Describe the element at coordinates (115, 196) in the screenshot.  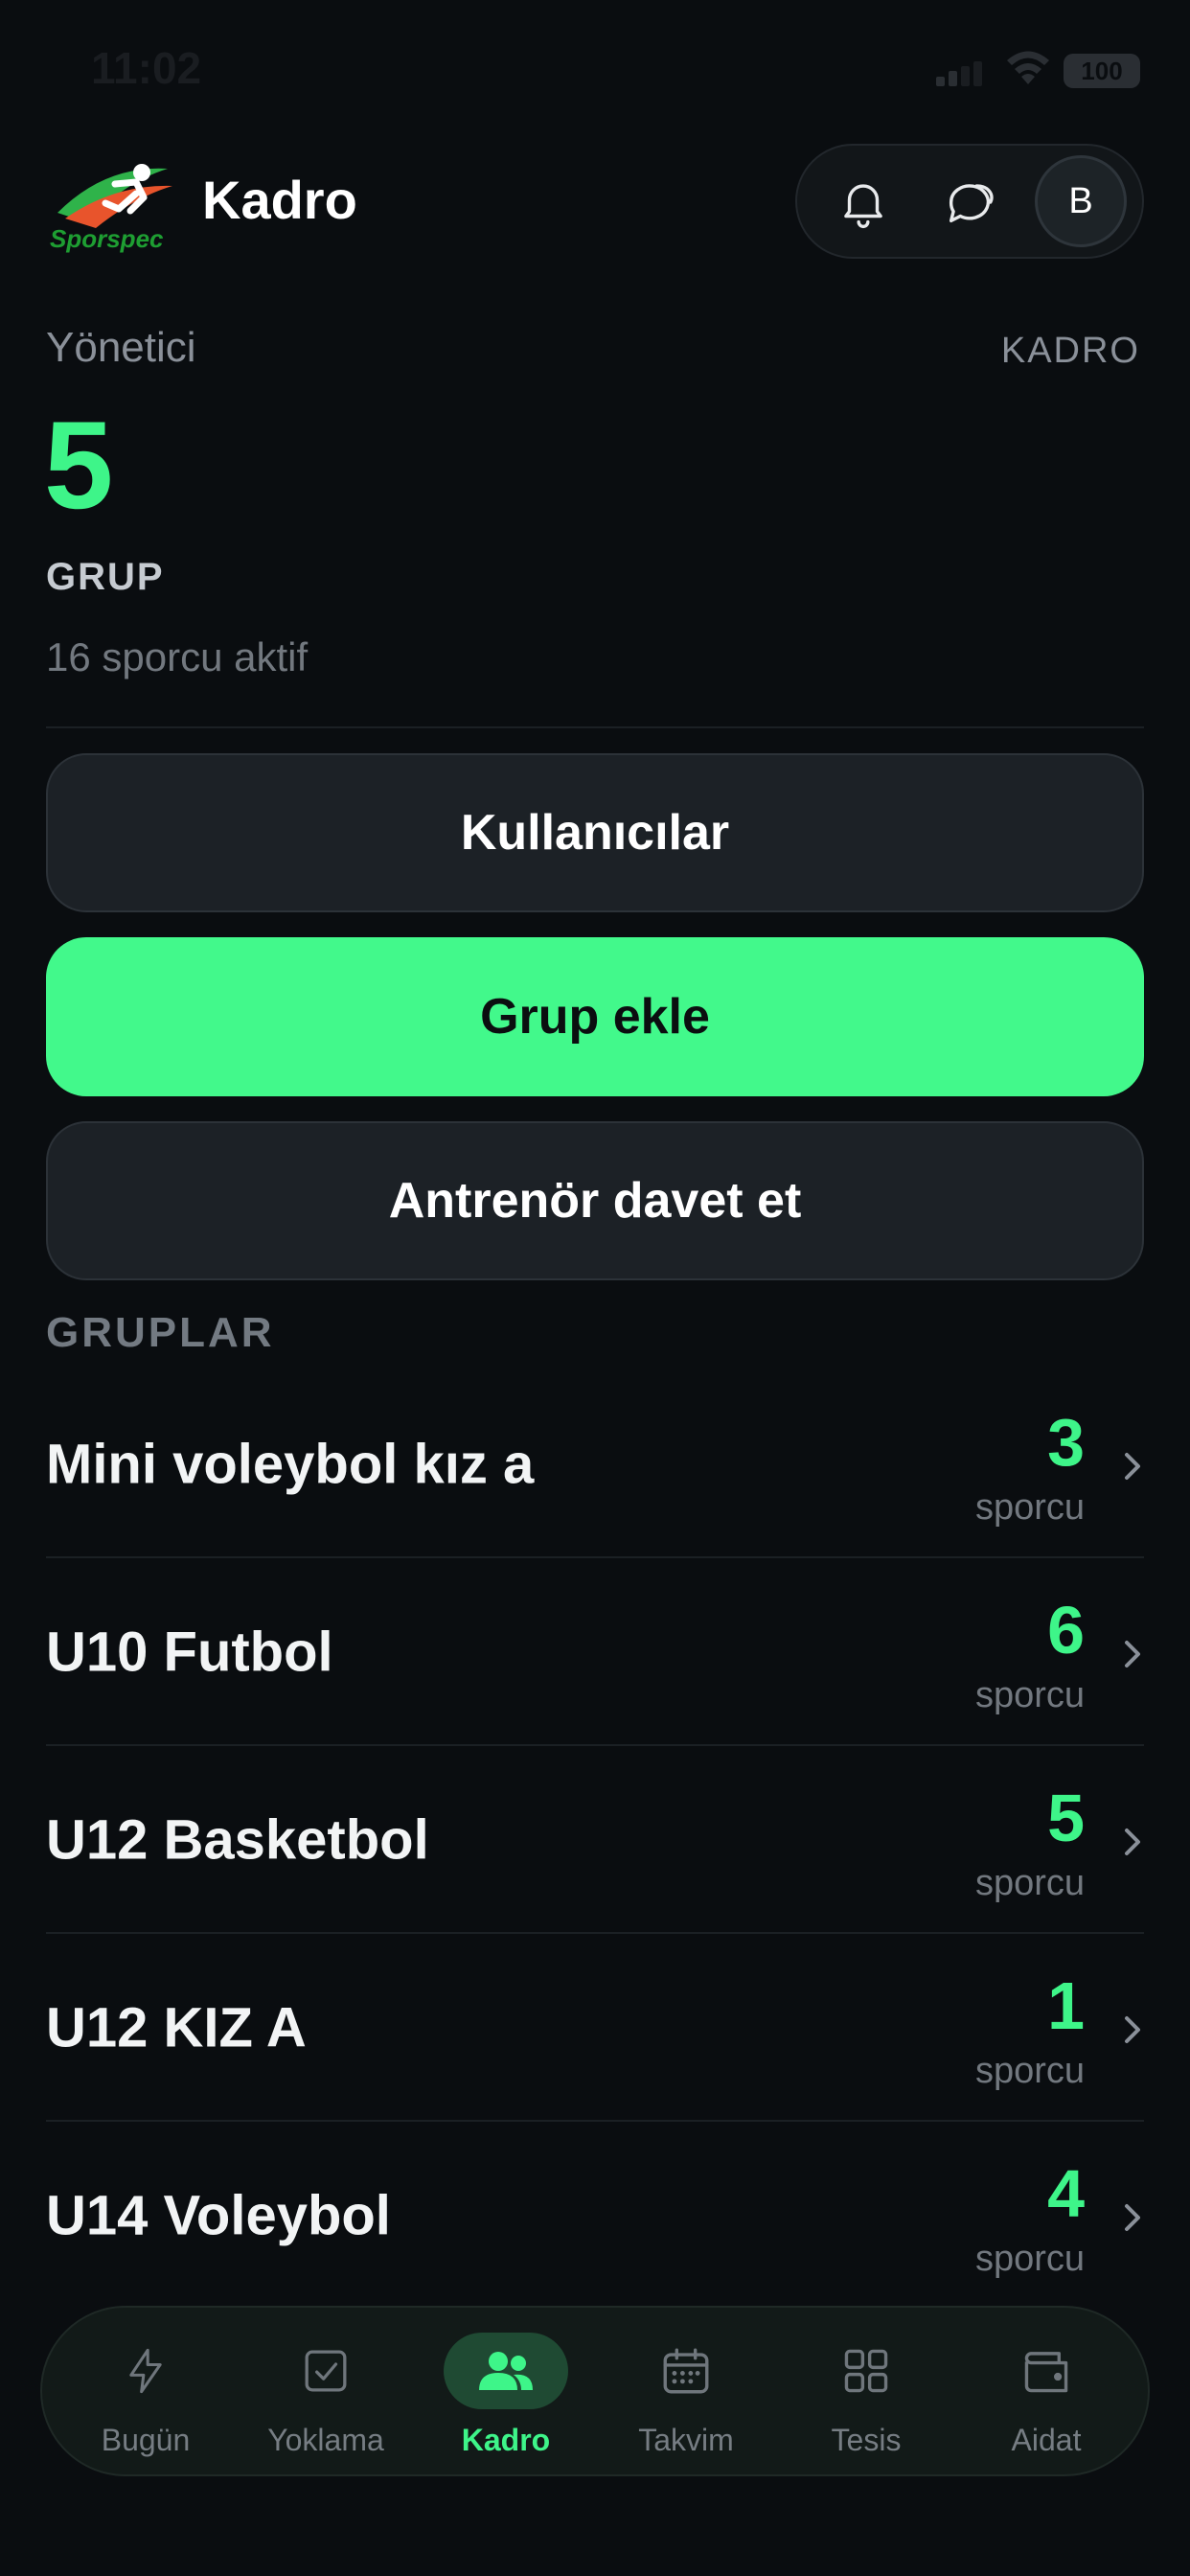
I see `runner-logo-icon` at that location.